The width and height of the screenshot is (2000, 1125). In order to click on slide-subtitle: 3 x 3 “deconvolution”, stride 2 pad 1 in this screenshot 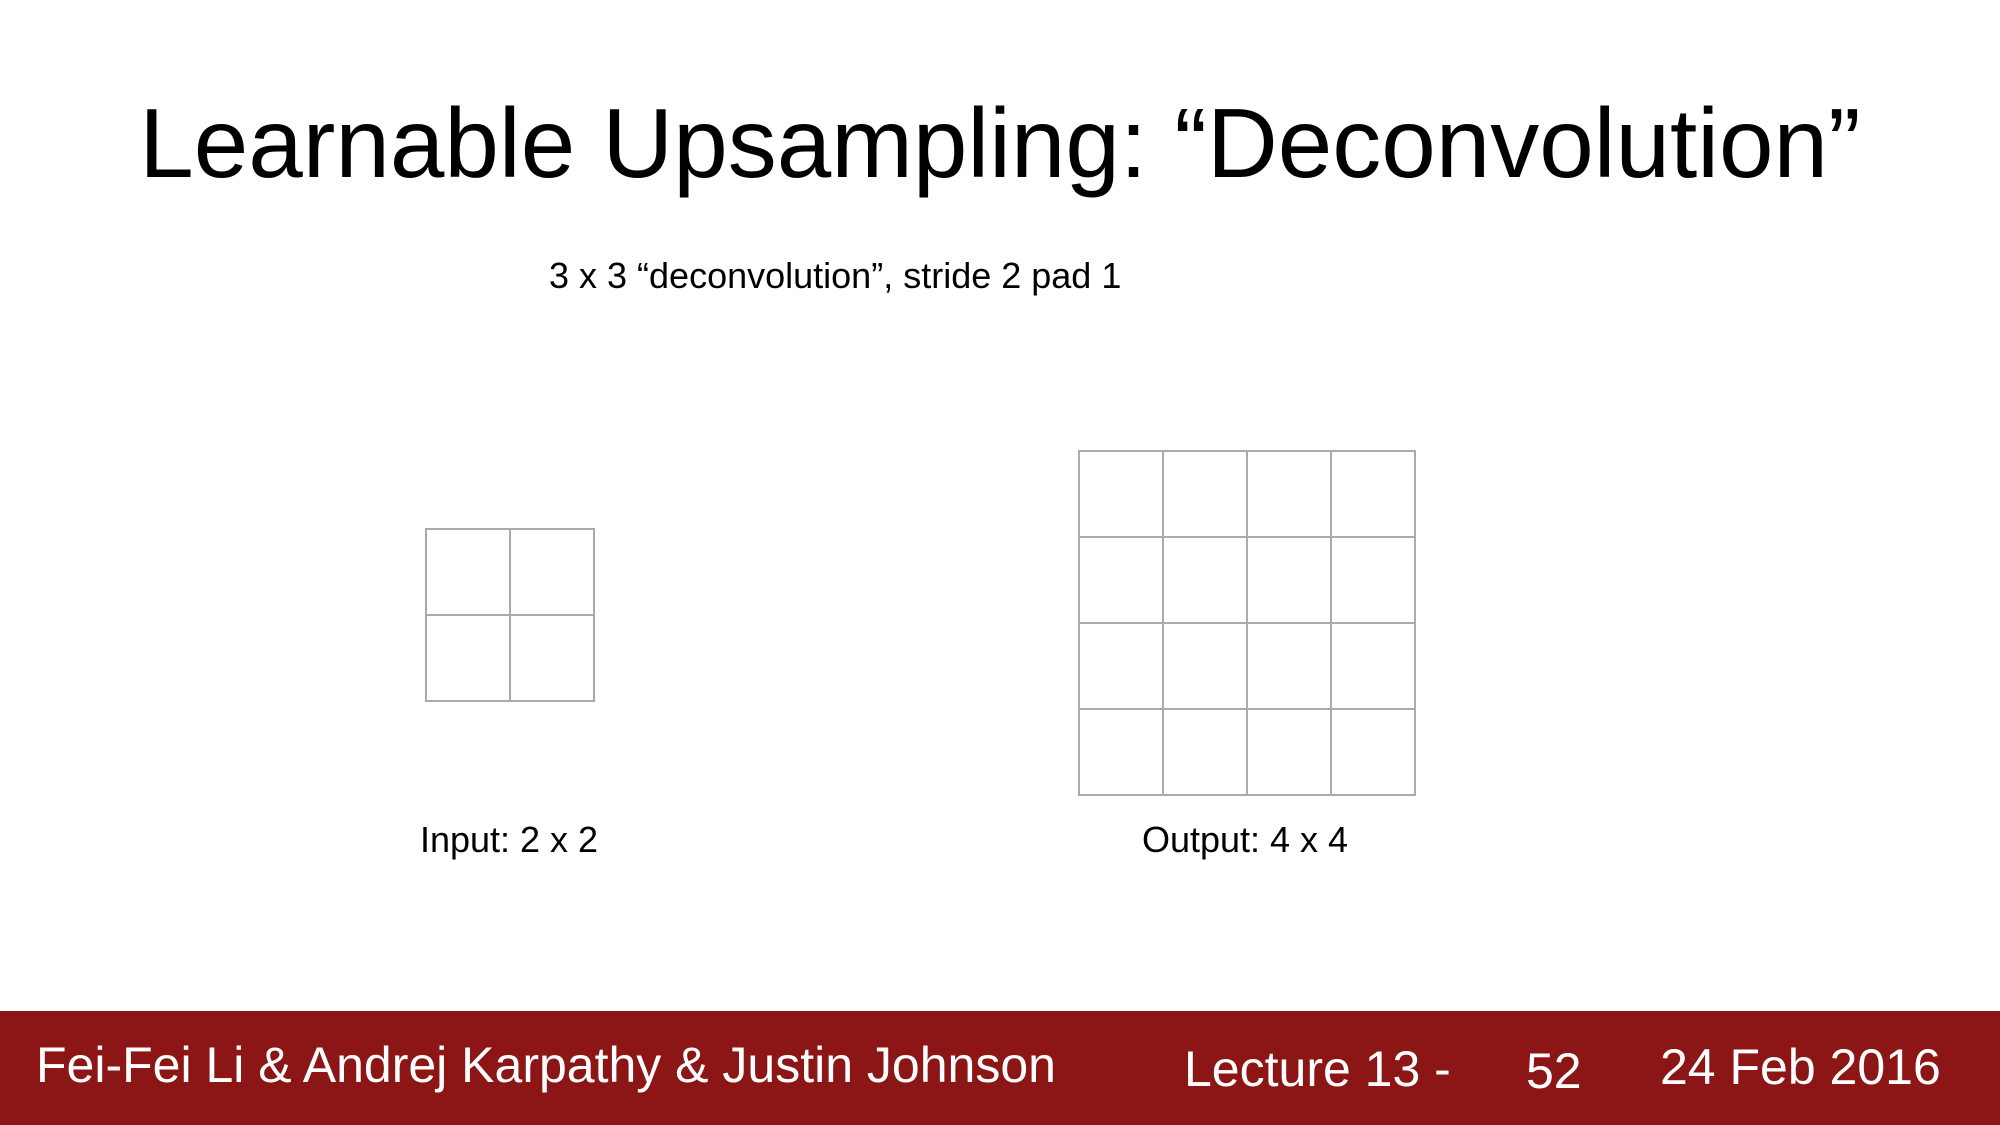, I will do `click(835, 275)`.